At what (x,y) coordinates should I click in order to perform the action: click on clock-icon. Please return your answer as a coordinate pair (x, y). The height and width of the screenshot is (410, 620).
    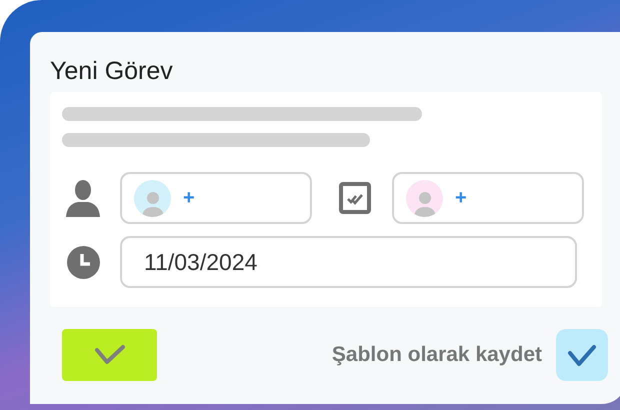
    Looking at the image, I should click on (83, 262).